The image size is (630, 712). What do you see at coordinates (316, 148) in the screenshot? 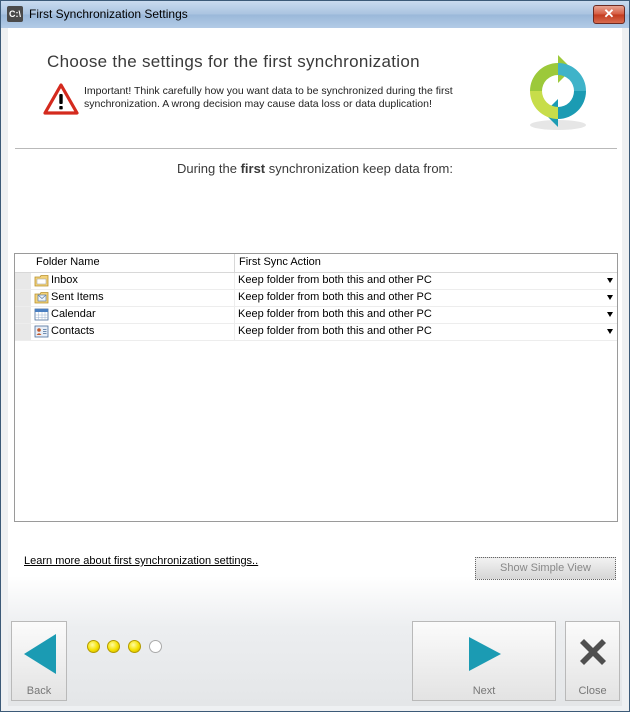
I see `header-divider` at bounding box center [316, 148].